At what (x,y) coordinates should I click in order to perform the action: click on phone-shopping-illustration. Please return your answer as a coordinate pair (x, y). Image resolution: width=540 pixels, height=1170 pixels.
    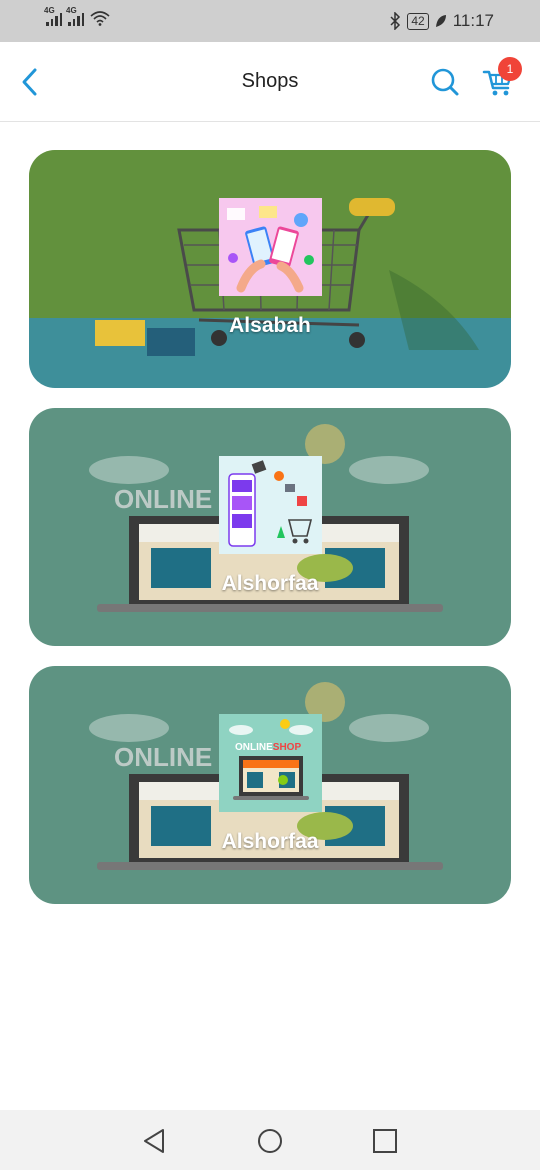
    Looking at the image, I should click on (270, 505).